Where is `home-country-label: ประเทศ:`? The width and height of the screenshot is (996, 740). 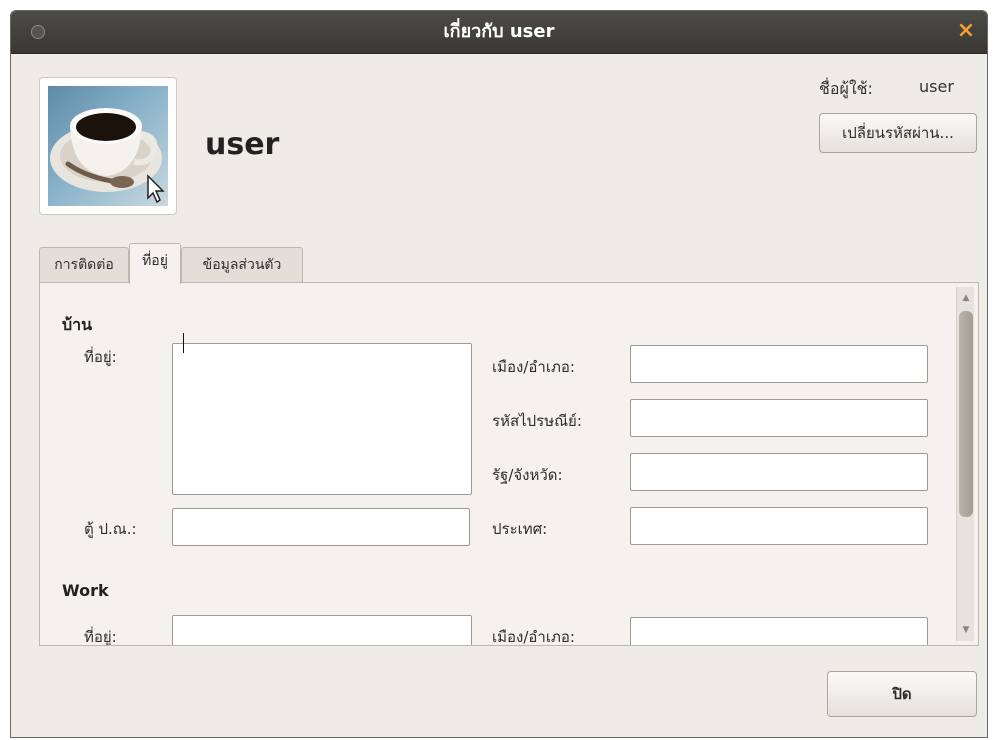
home-country-label: ประเทศ: is located at coordinates (520, 529).